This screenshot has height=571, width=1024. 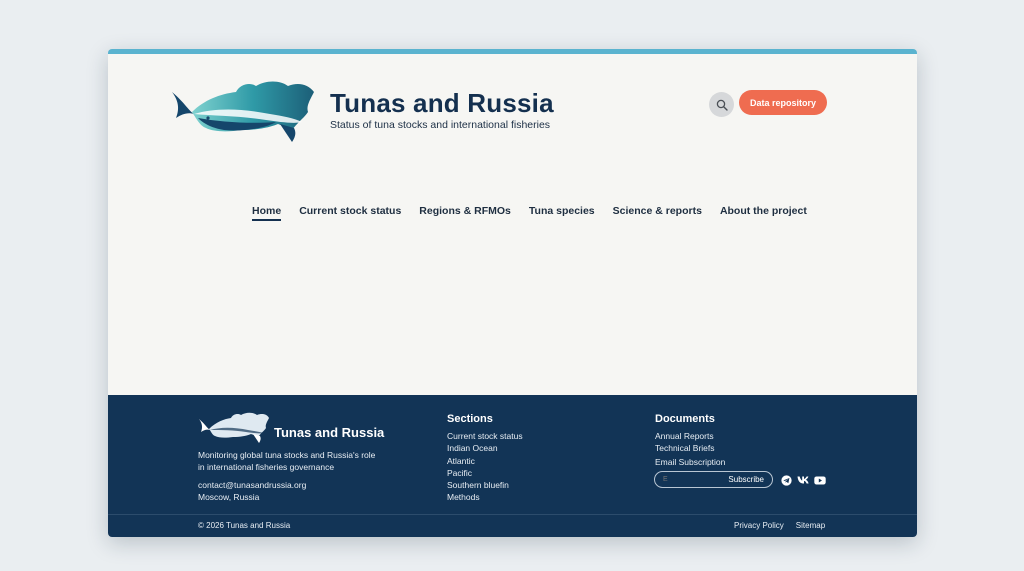 I want to click on sitemap-link: Sitemap, so click(x=810, y=525).